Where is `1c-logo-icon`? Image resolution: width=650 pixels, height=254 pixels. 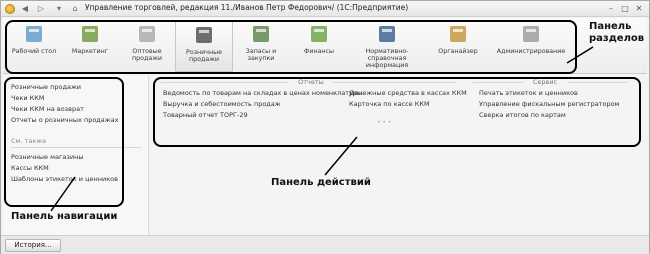
1c-logo-icon is located at coordinates (10, 9).